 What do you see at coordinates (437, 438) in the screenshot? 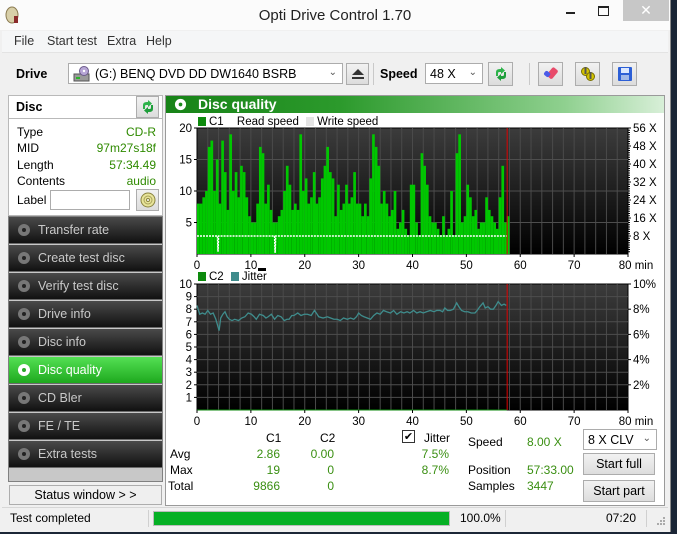
I see `stats-col-jitter: Jitter` at bounding box center [437, 438].